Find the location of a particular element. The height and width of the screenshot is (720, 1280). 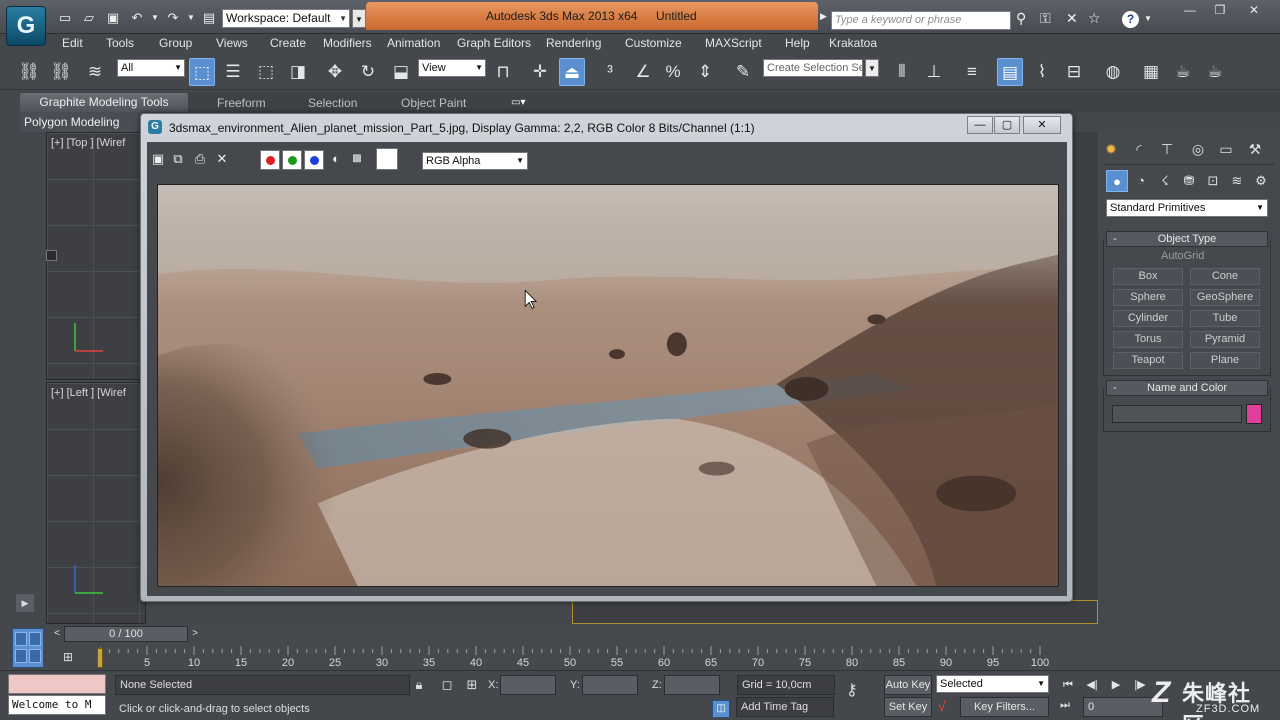

maxscript-mini-listener is located at coordinates (57, 684).